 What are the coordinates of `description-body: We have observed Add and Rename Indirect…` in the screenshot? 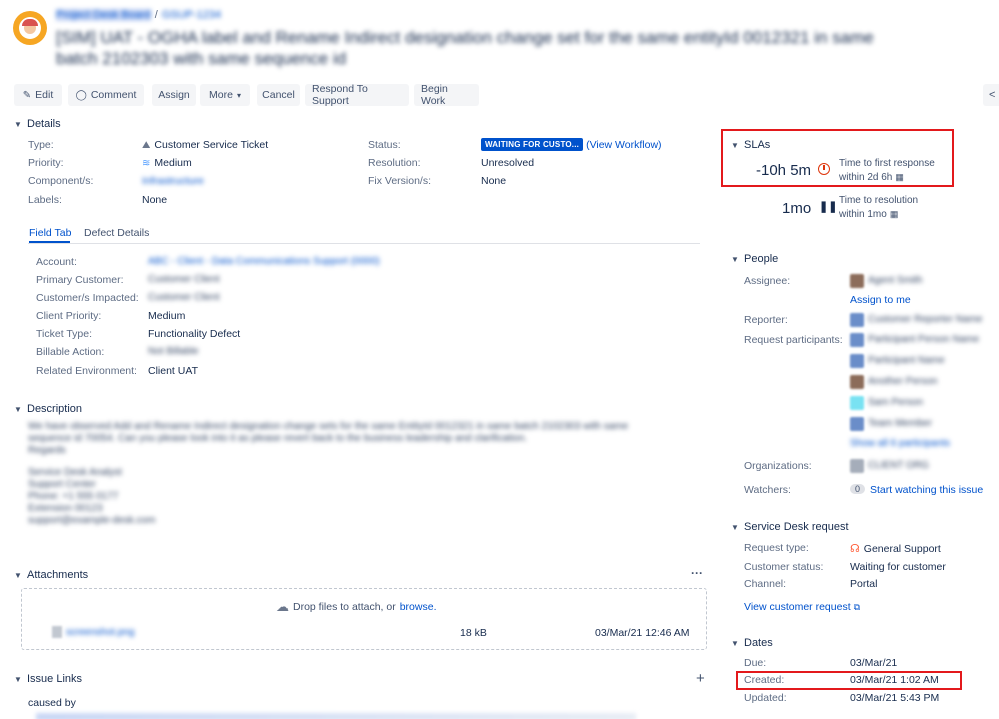 It's located at (348, 474).